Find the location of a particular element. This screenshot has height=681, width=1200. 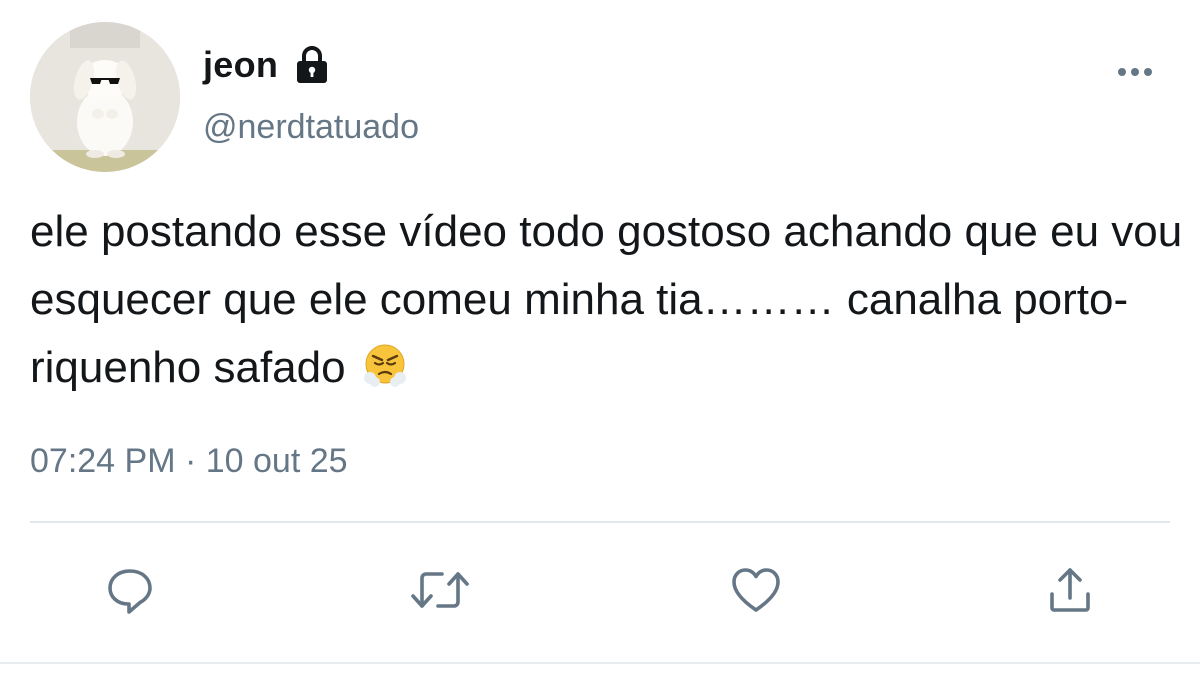

more-options-icon is located at coordinates (1135, 72).